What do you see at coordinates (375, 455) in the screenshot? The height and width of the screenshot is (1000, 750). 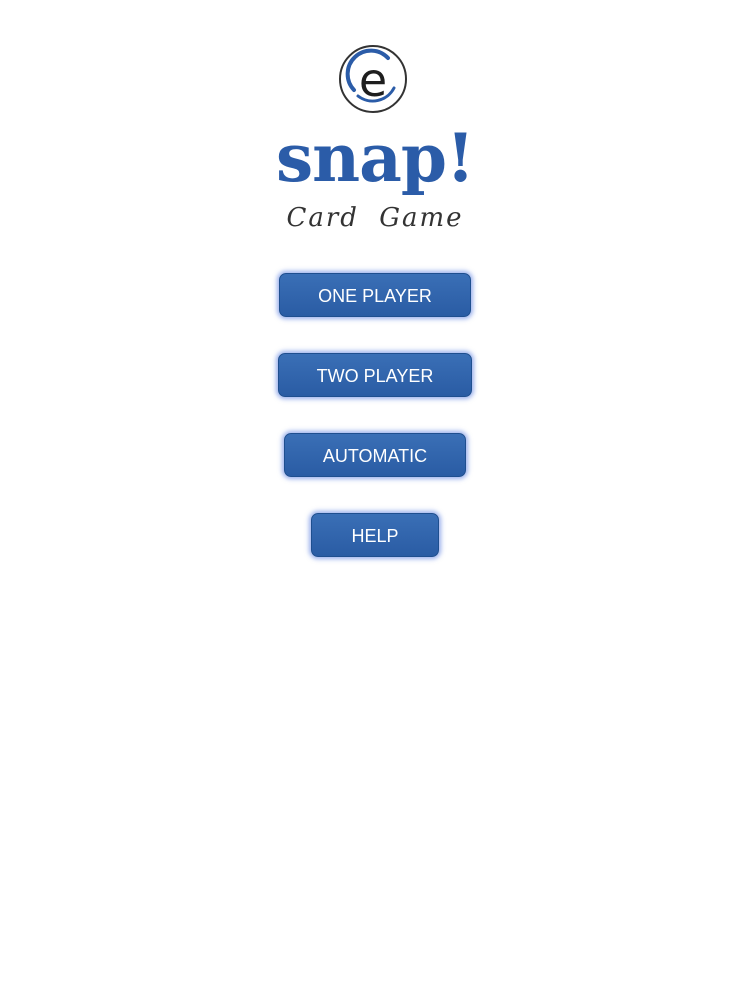 I see `automatic-button: AUTOMATIC` at bounding box center [375, 455].